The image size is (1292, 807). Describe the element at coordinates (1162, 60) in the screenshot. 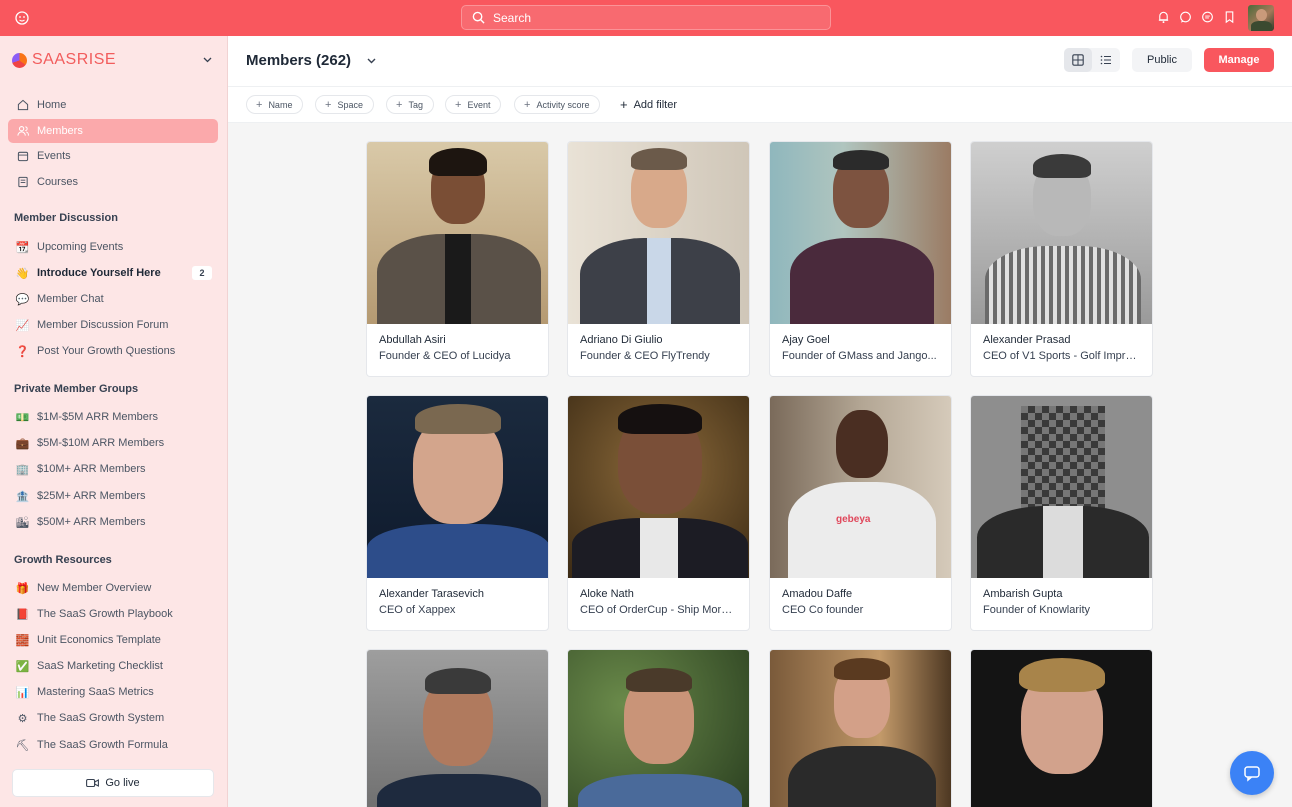

I see `public-button: Public` at that location.